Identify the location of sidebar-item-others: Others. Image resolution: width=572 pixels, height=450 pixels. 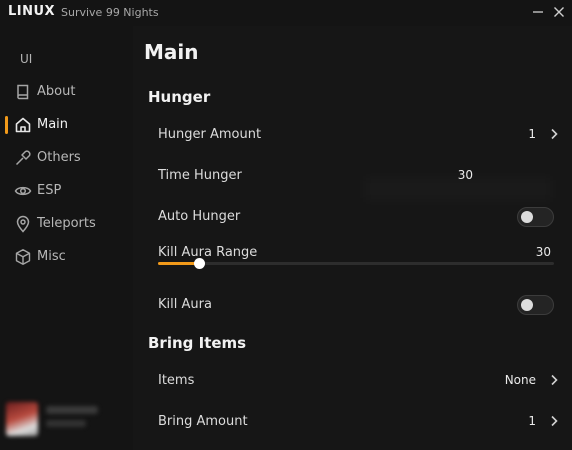
(66, 158).